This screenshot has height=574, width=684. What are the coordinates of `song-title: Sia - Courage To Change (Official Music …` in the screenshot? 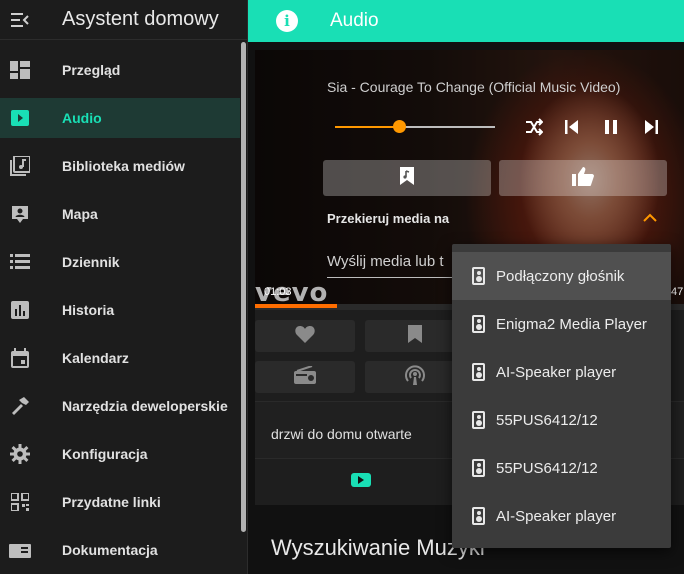 It's located at (474, 87).